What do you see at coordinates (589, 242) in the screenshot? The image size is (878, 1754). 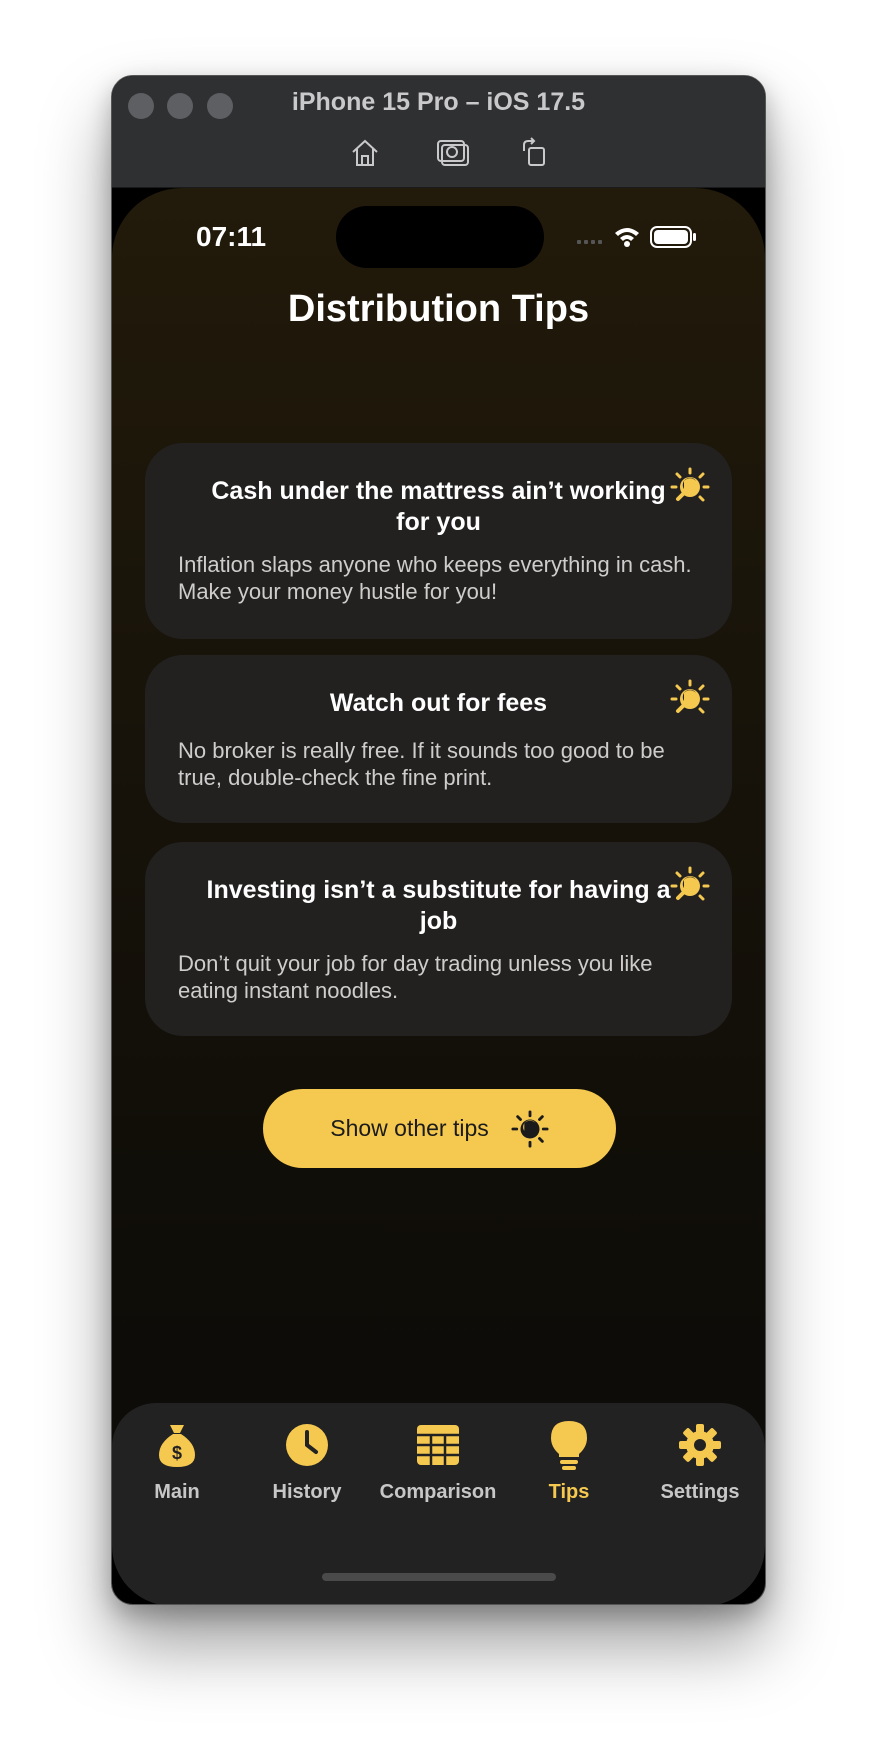 I see `cellular-signal-icon` at bounding box center [589, 242].